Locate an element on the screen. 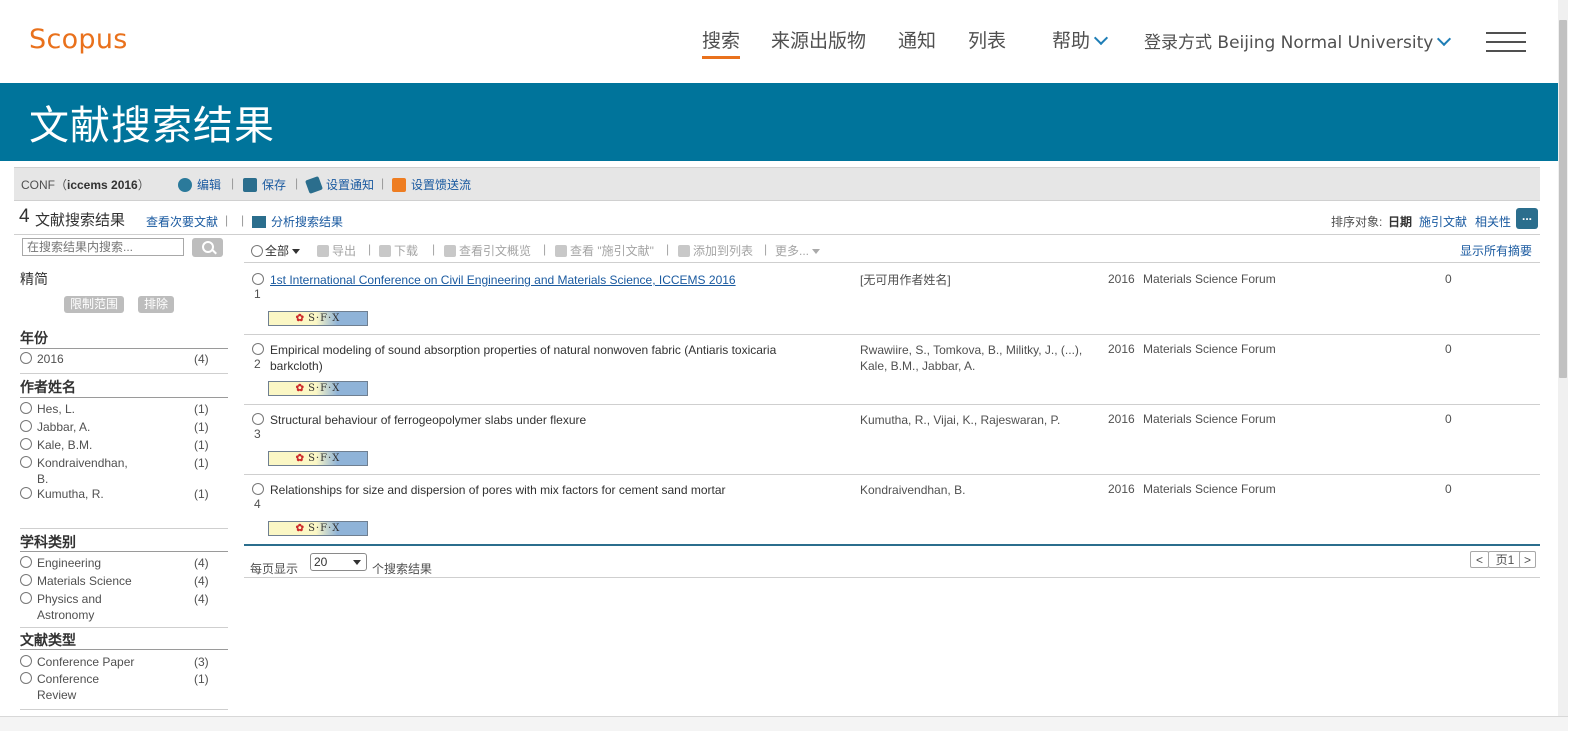 The width and height of the screenshot is (1593, 731). facet-count: (3) is located at coordinates (201, 662).